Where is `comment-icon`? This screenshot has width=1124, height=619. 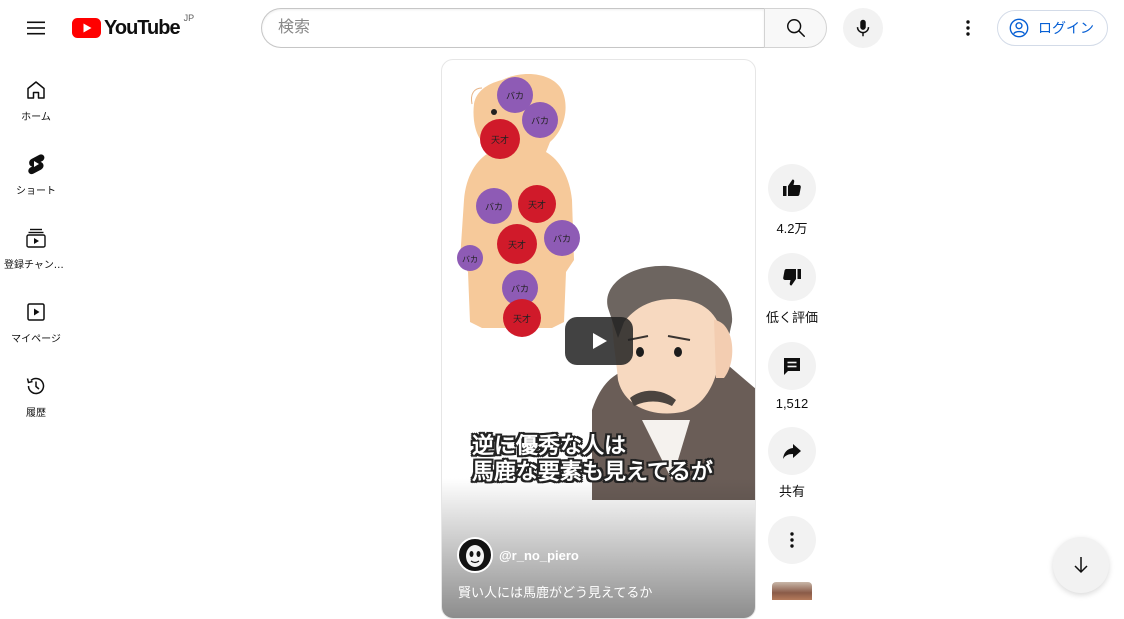
comment-icon is located at coordinates (792, 366).